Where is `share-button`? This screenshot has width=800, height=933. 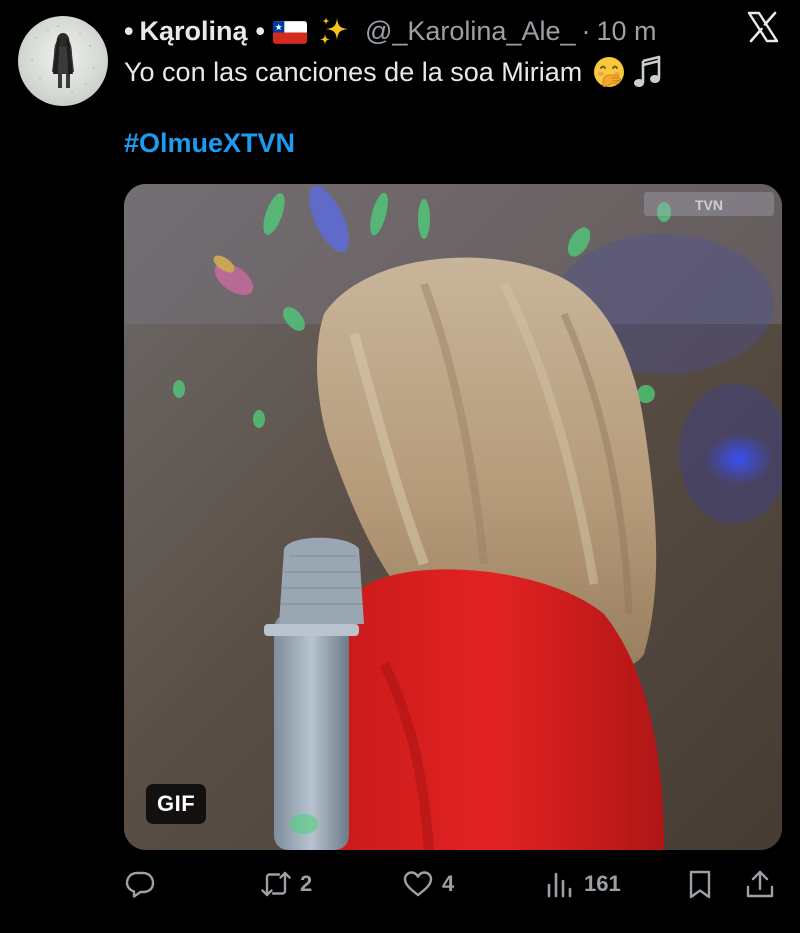
share-button is located at coordinates (760, 884).